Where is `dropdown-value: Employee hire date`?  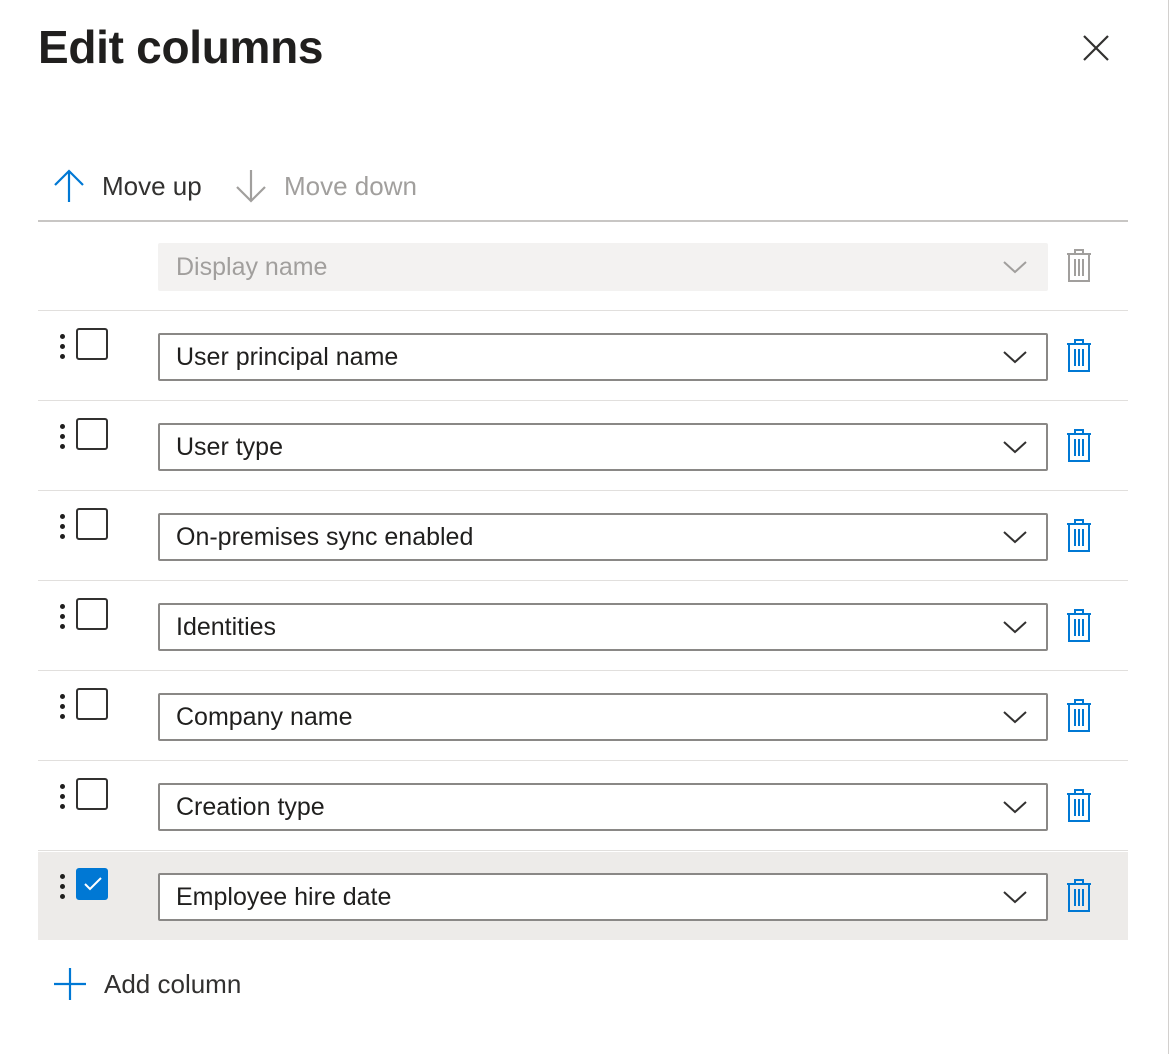
dropdown-value: Employee hire date is located at coordinates (284, 897).